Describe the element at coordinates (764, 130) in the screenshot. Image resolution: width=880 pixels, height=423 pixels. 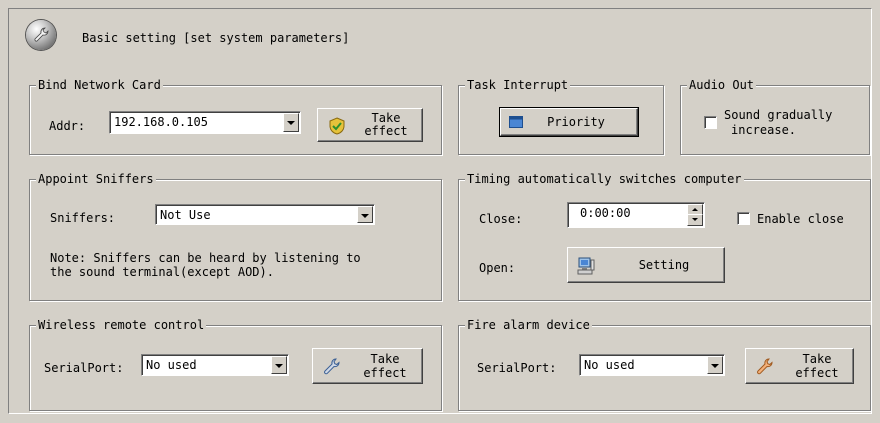
I see `sound-gradually-label-line2: increase.` at that location.